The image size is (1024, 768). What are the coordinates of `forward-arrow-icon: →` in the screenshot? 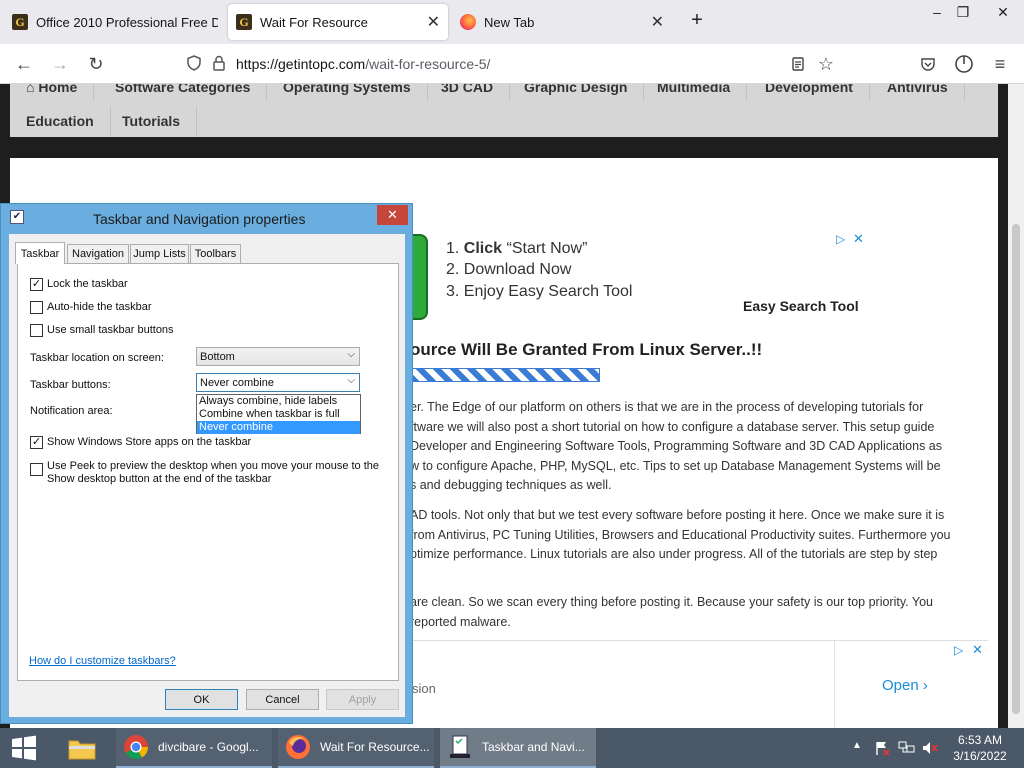 It's located at (60, 64).